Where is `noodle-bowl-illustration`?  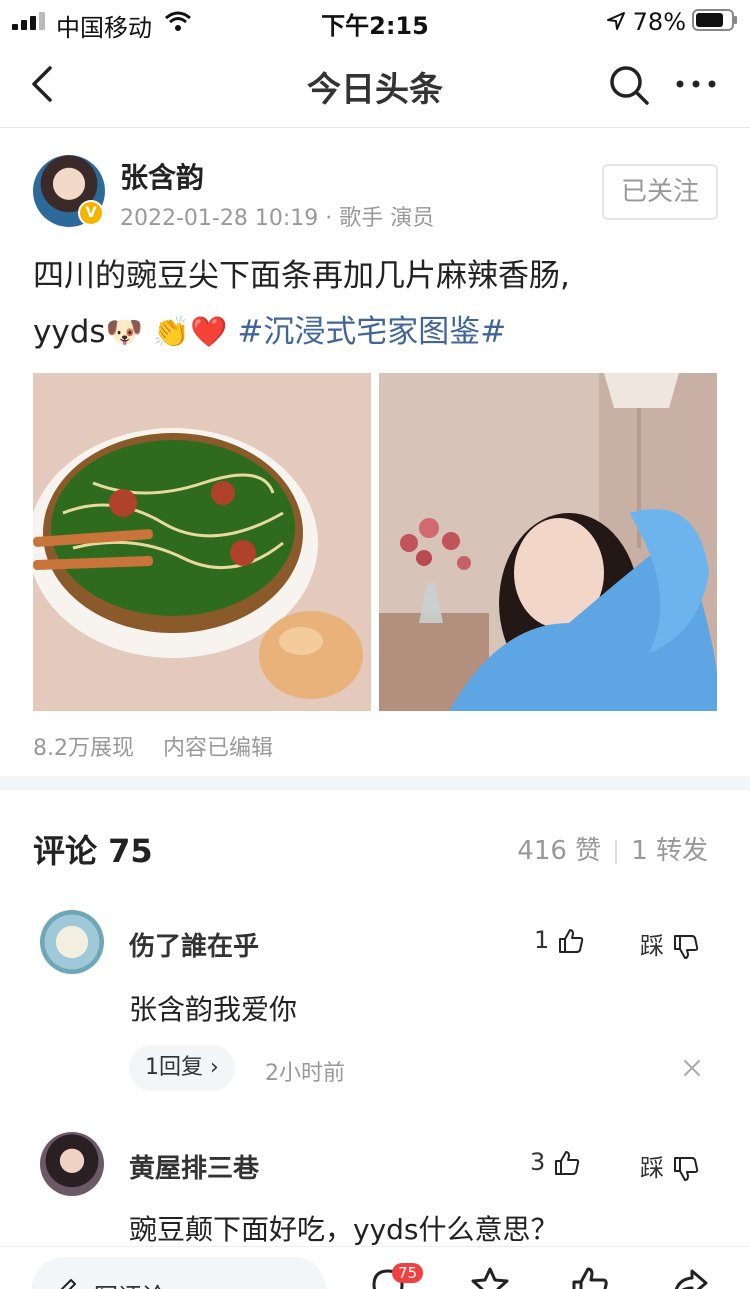
noodle-bowl-illustration is located at coordinates (202, 542).